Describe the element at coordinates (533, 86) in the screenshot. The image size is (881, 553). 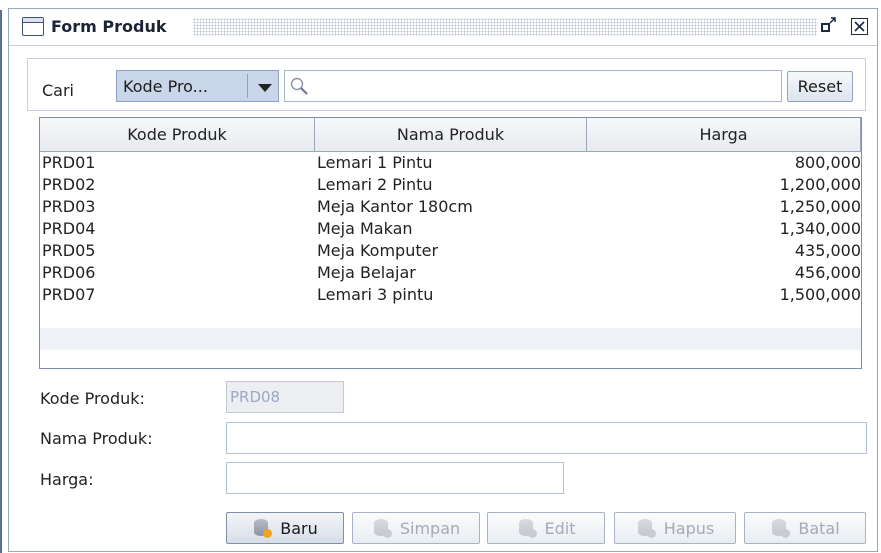
I see `search-input` at that location.